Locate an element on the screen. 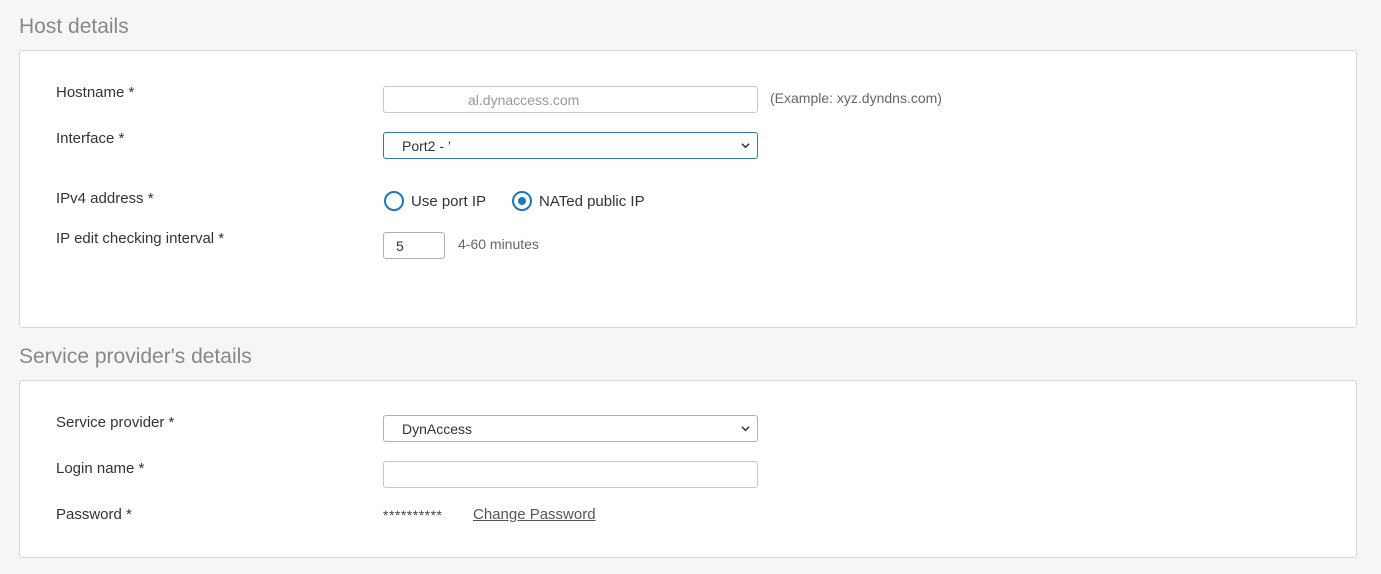 The image size is (1381, 574). use-port-ip-radio is located at coordinates (394, 201).